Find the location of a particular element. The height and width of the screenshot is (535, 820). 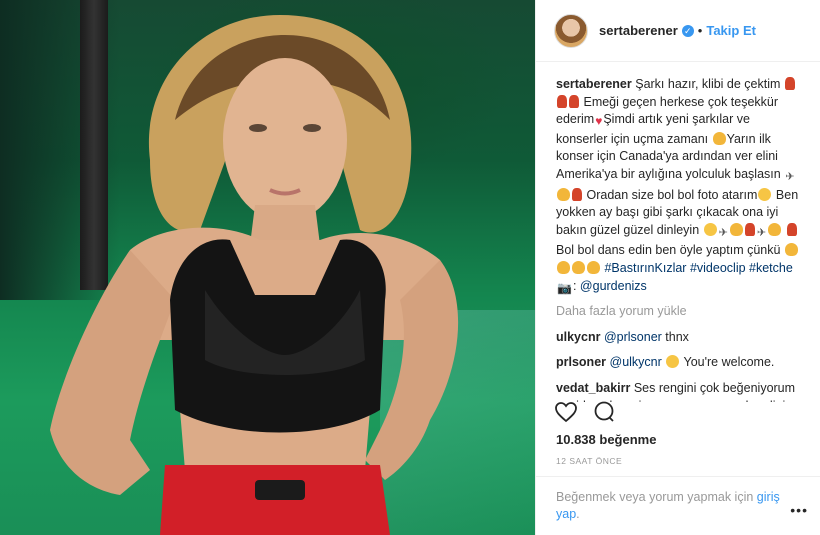

hashtag-link: #ketche is located at coordinates (771, 268).